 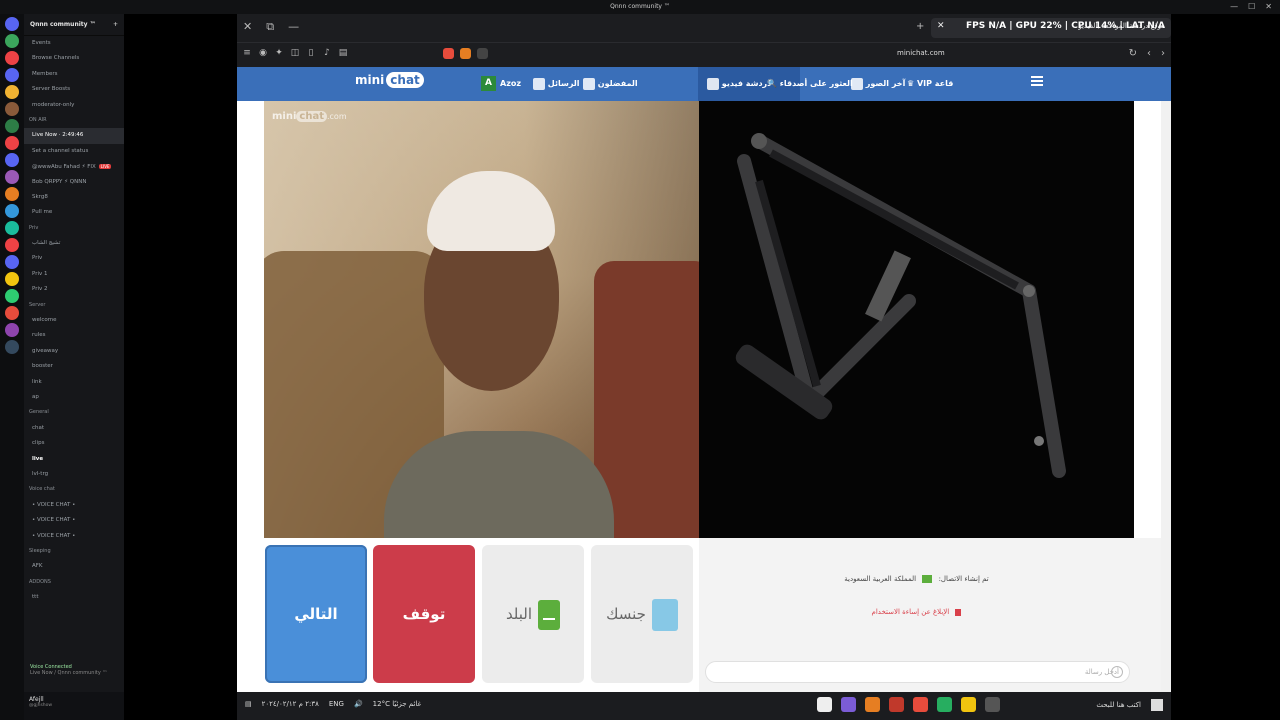 I want to click on reload-icon: ↻, so click(x=1133, y=53).